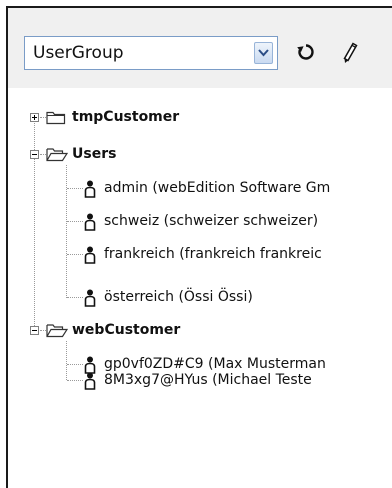  Describe the element at coordinates (196, 117) in the screenshot. I see `tree-group-tmpcustomer: tmpCustomer` at that location.